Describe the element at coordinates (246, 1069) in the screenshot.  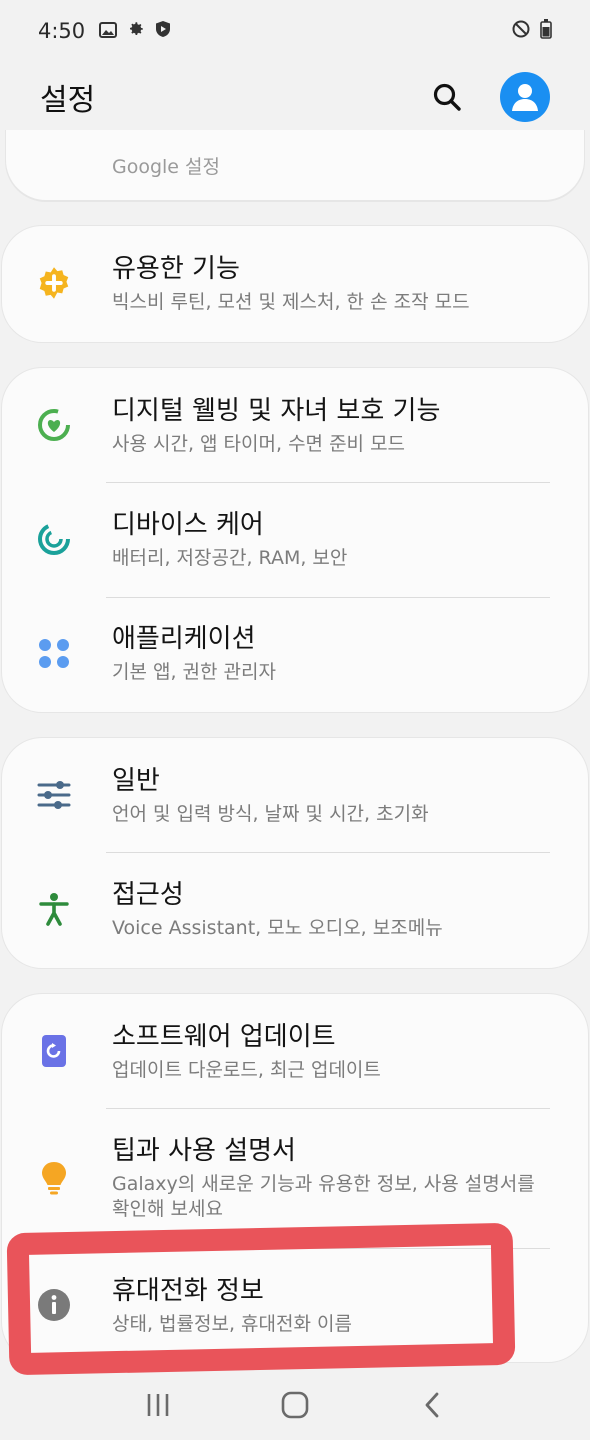
I see `item-sub: 업데이트 다운로드, 최근 업데이트` at that location.